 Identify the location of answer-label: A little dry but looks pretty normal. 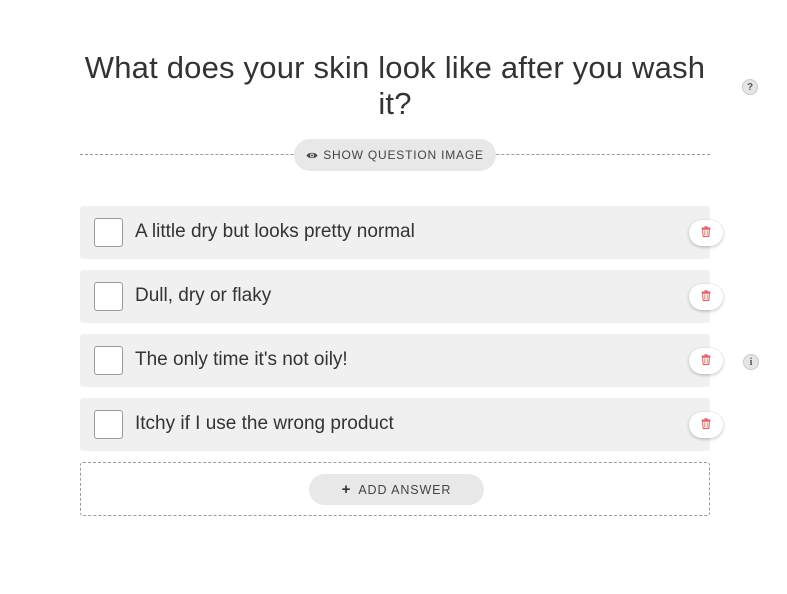
(275, 232).